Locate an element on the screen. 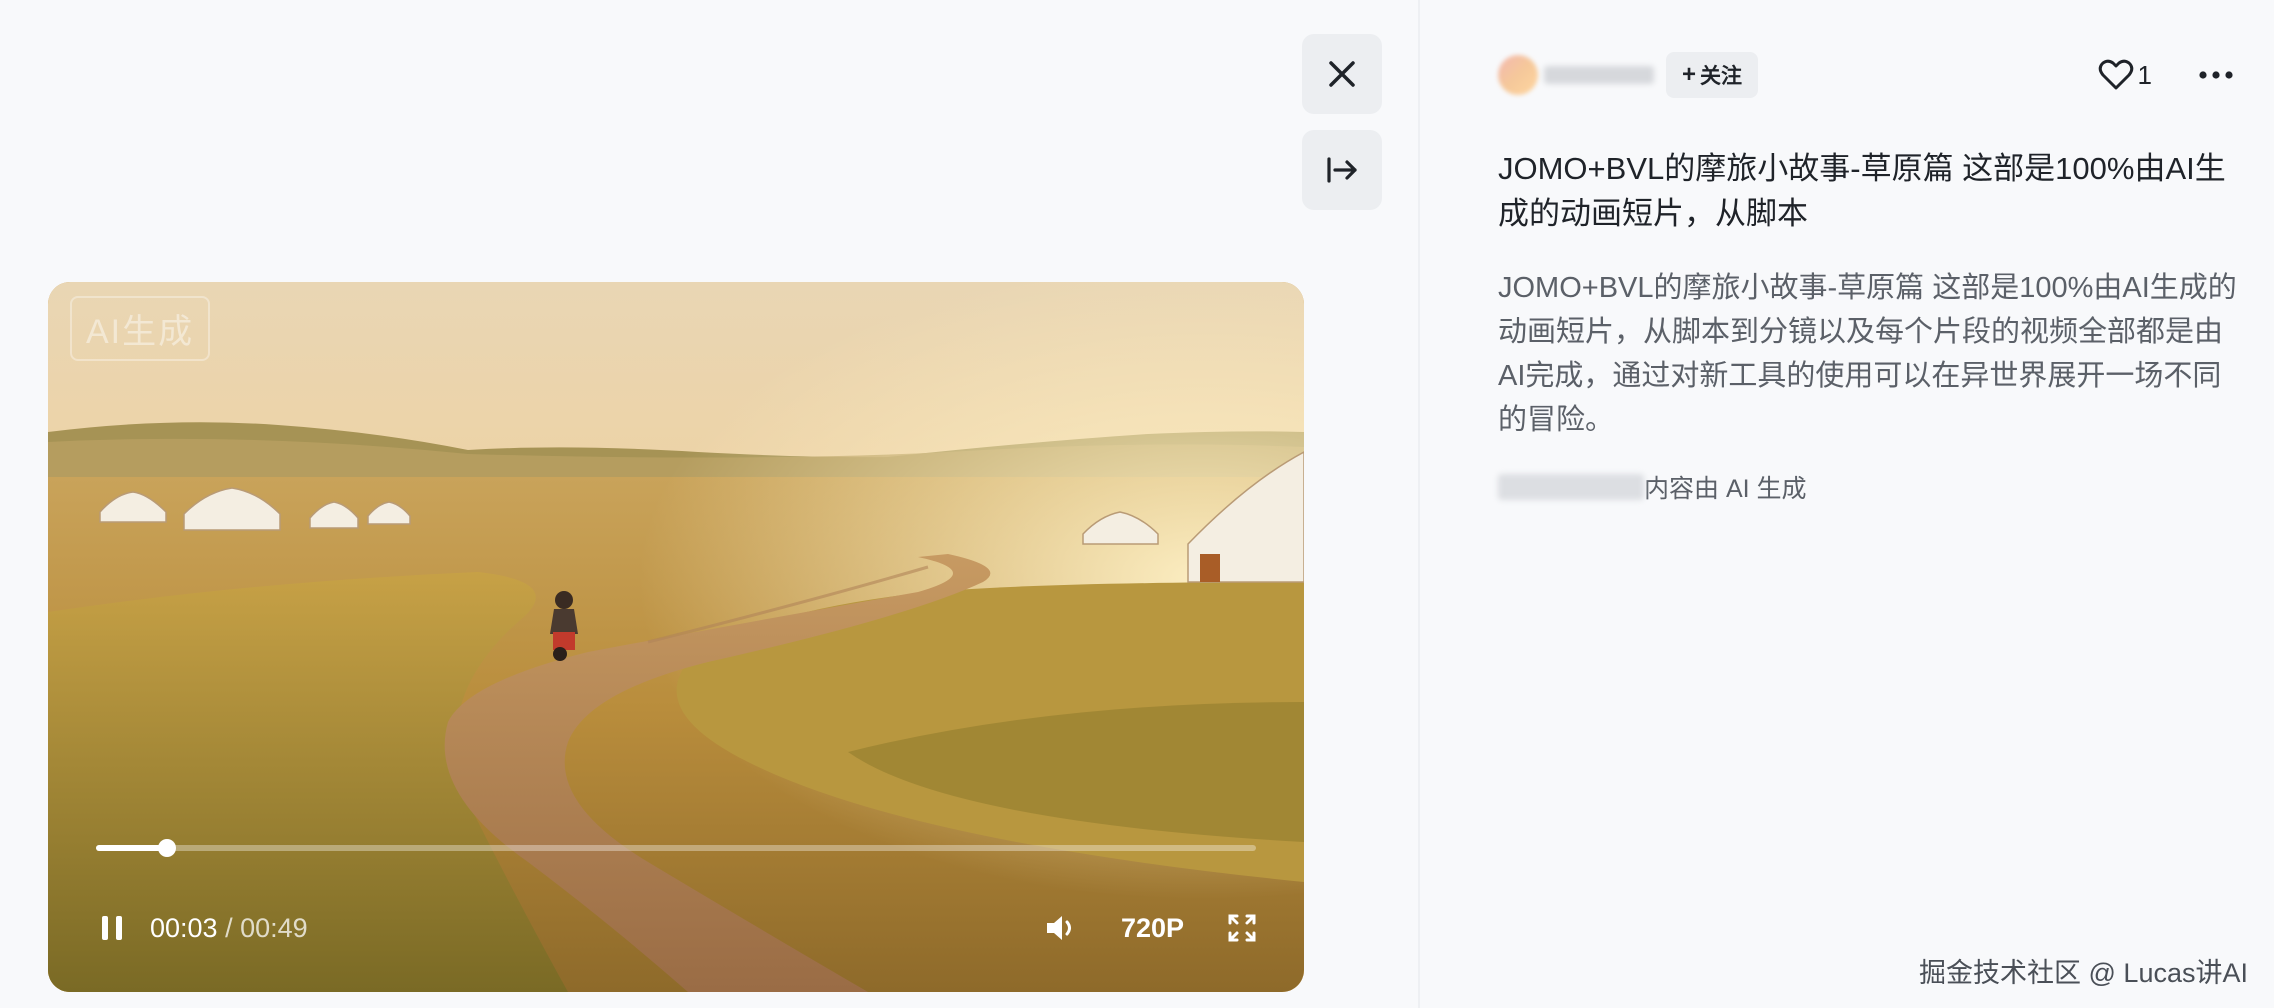 This screenshot has height=1008, width=2274. plus-icon: + is located at coordinates (1689, 74).